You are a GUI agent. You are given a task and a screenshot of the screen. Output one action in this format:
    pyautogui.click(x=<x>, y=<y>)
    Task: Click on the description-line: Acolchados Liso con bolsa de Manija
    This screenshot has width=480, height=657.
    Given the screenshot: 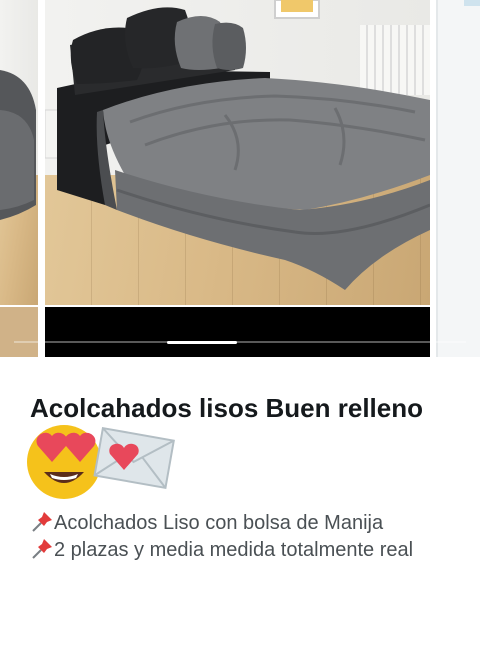 What is the action you would take?
    pyautogui.click(x=245, y=523)
    